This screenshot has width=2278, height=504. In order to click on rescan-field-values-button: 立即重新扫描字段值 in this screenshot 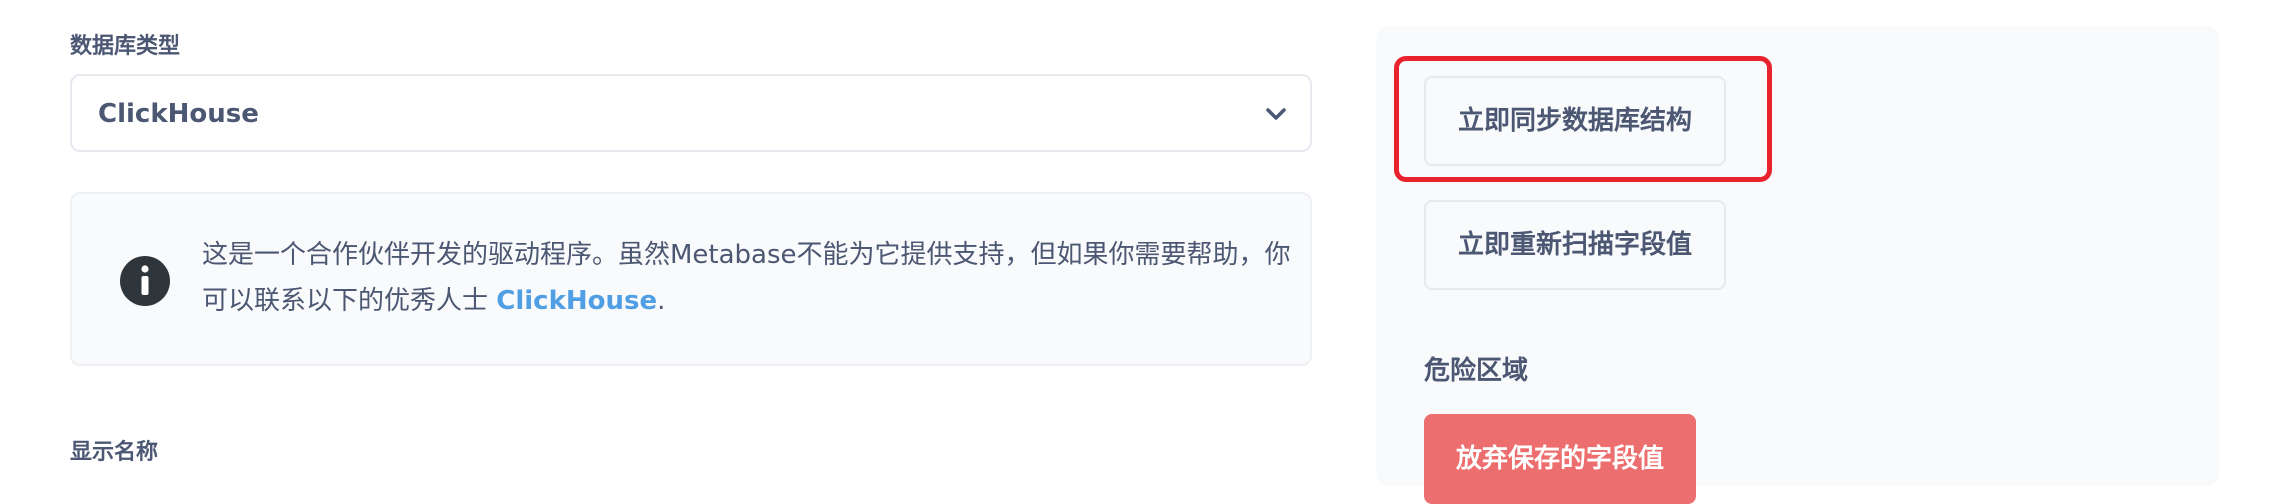, I will do `click(1575, 245)`.